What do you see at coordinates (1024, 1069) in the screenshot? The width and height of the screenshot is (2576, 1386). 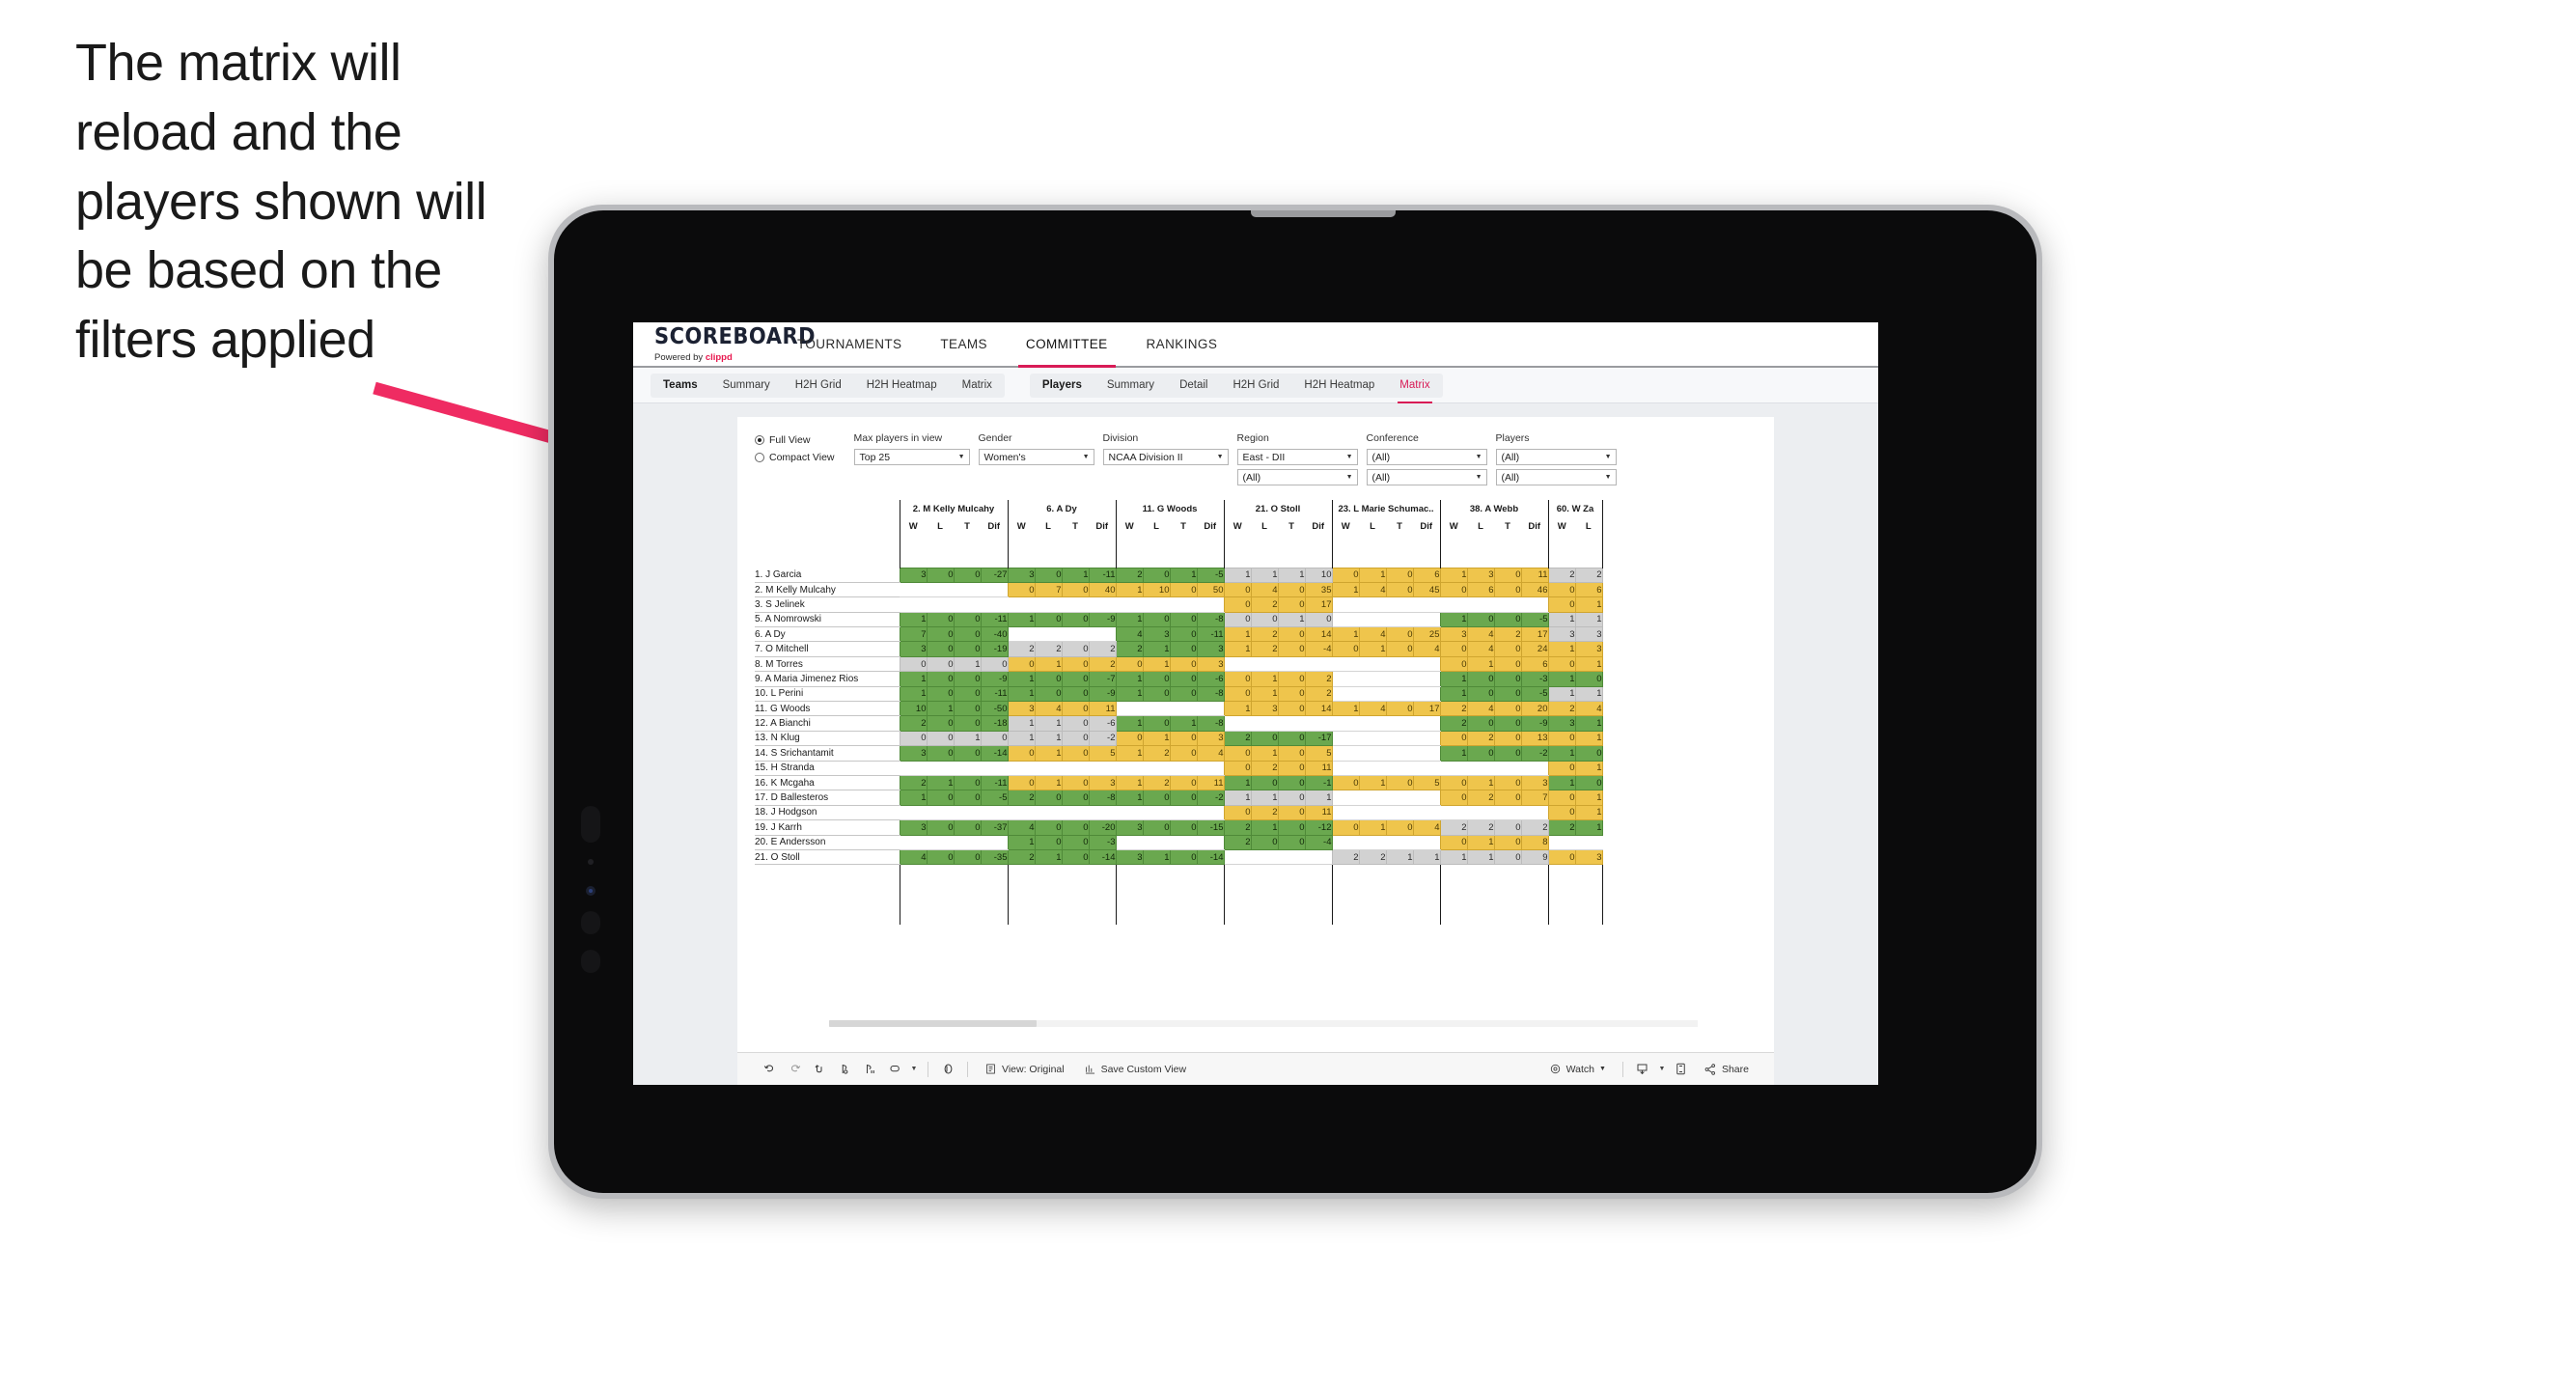 I see `view-original-button: View: Original` at bounding box center [1024, 1069].